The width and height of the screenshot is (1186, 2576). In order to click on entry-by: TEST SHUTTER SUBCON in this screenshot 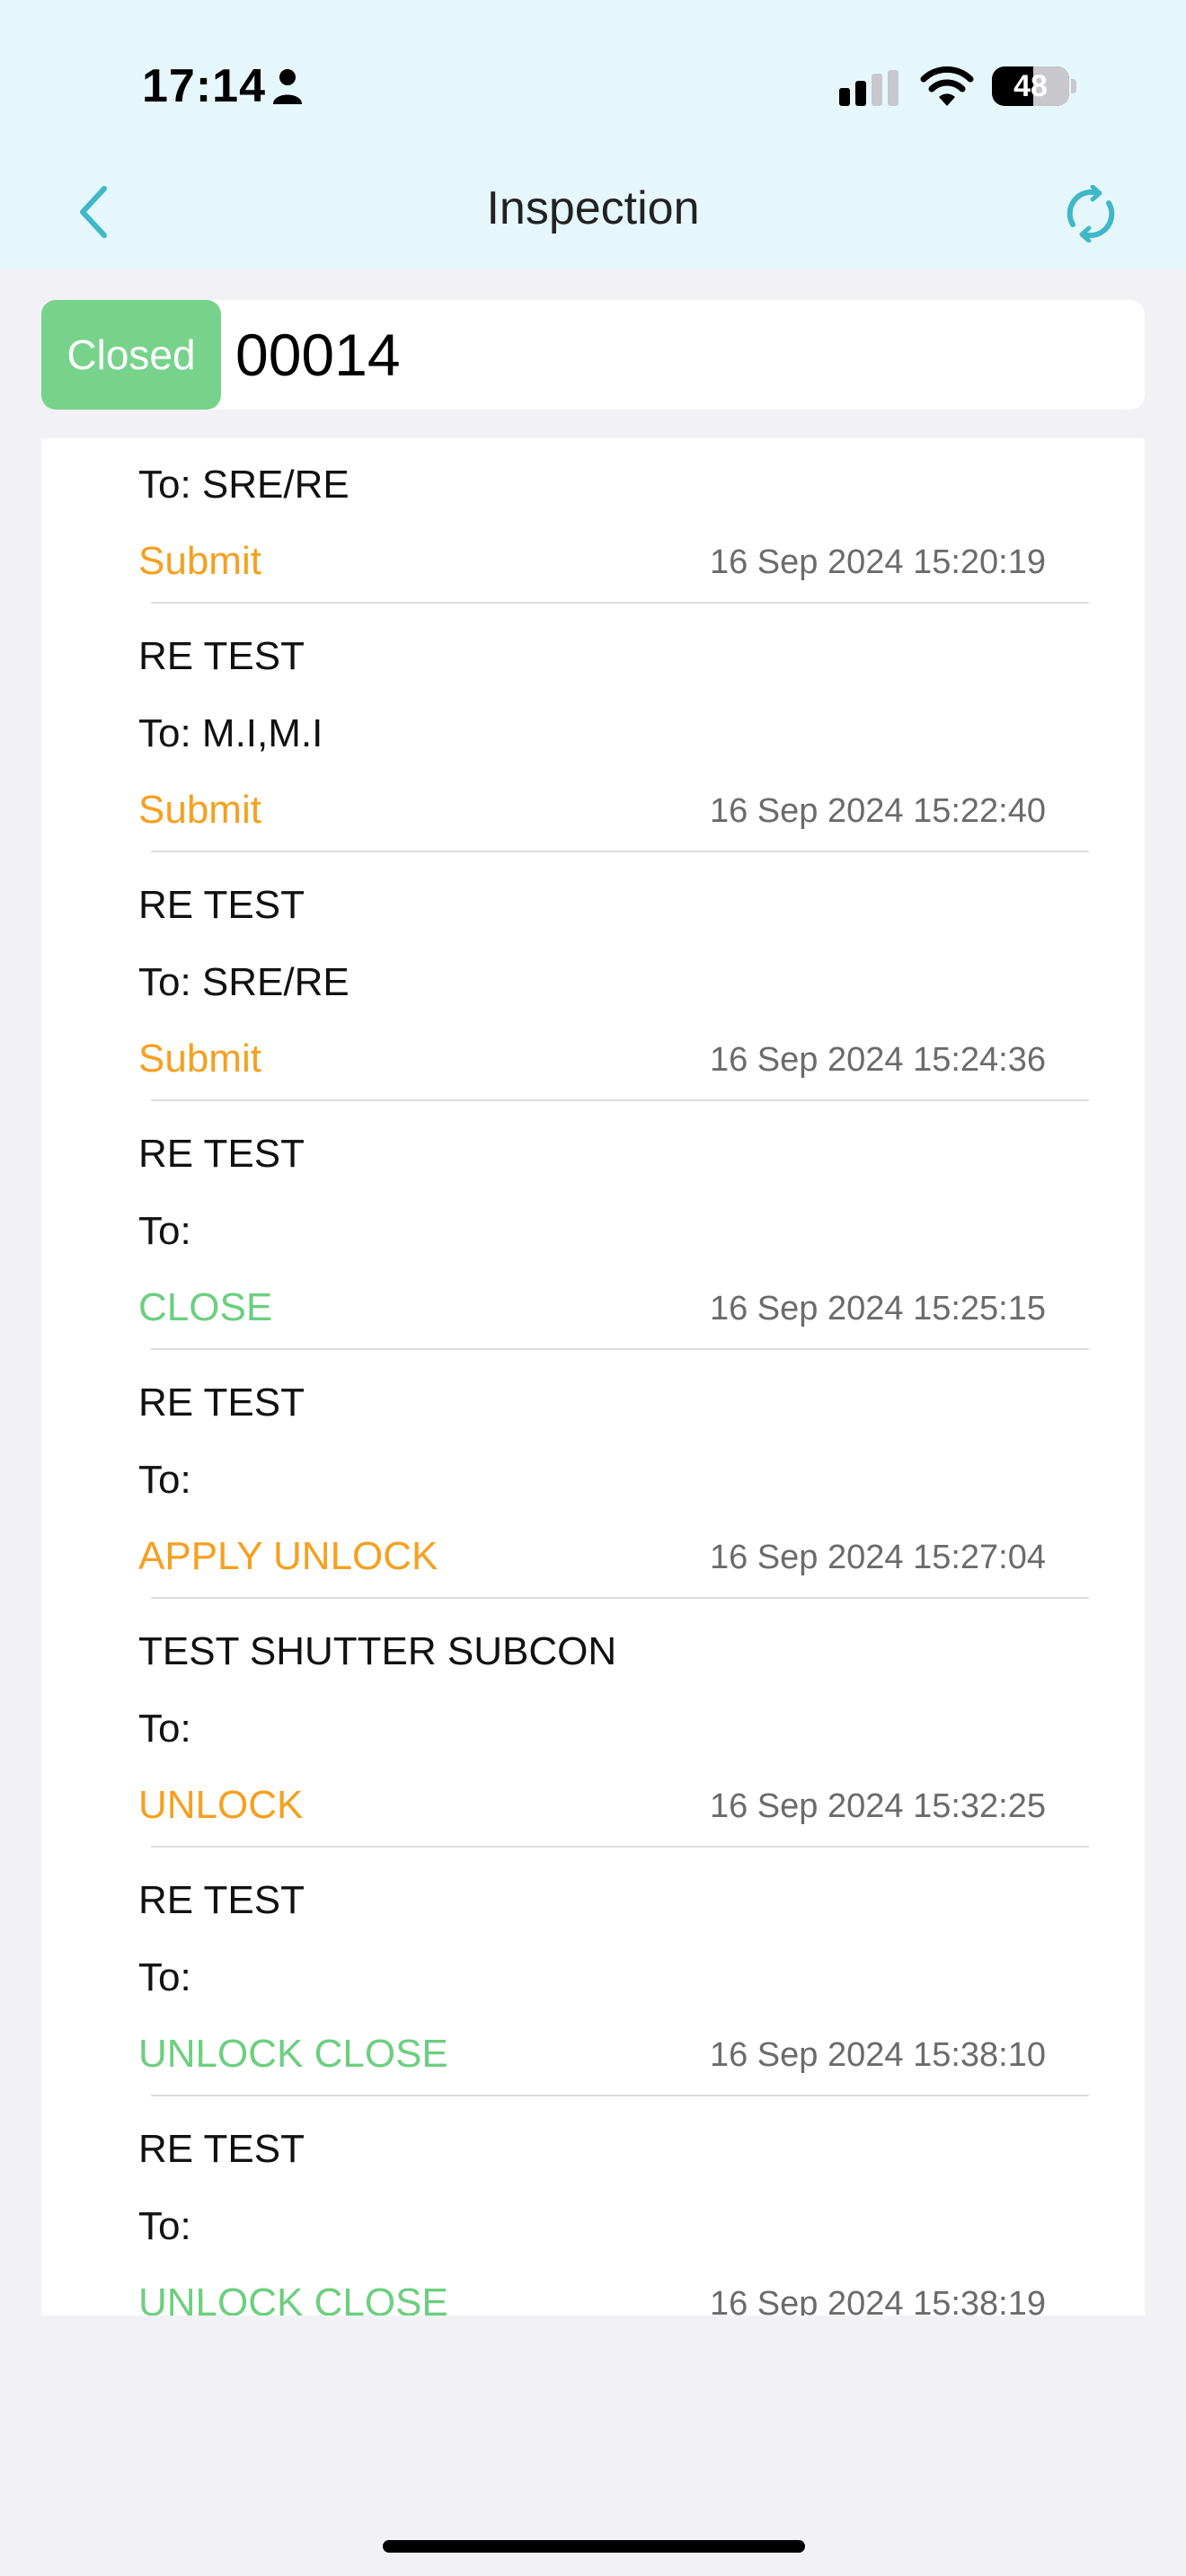, I will do `click(377, 1651)`.